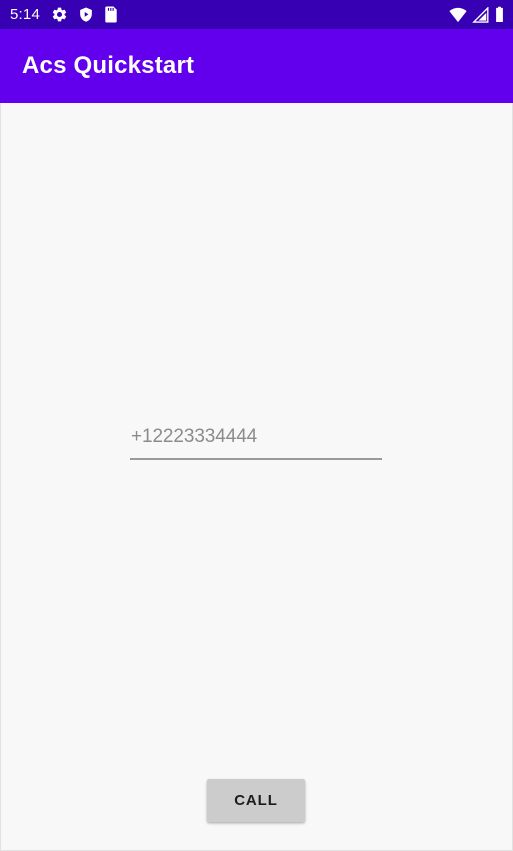  Describe the element at coordinates (25, 14) in the screenshot. I see `status-bar-clock: 5:14` at that location.